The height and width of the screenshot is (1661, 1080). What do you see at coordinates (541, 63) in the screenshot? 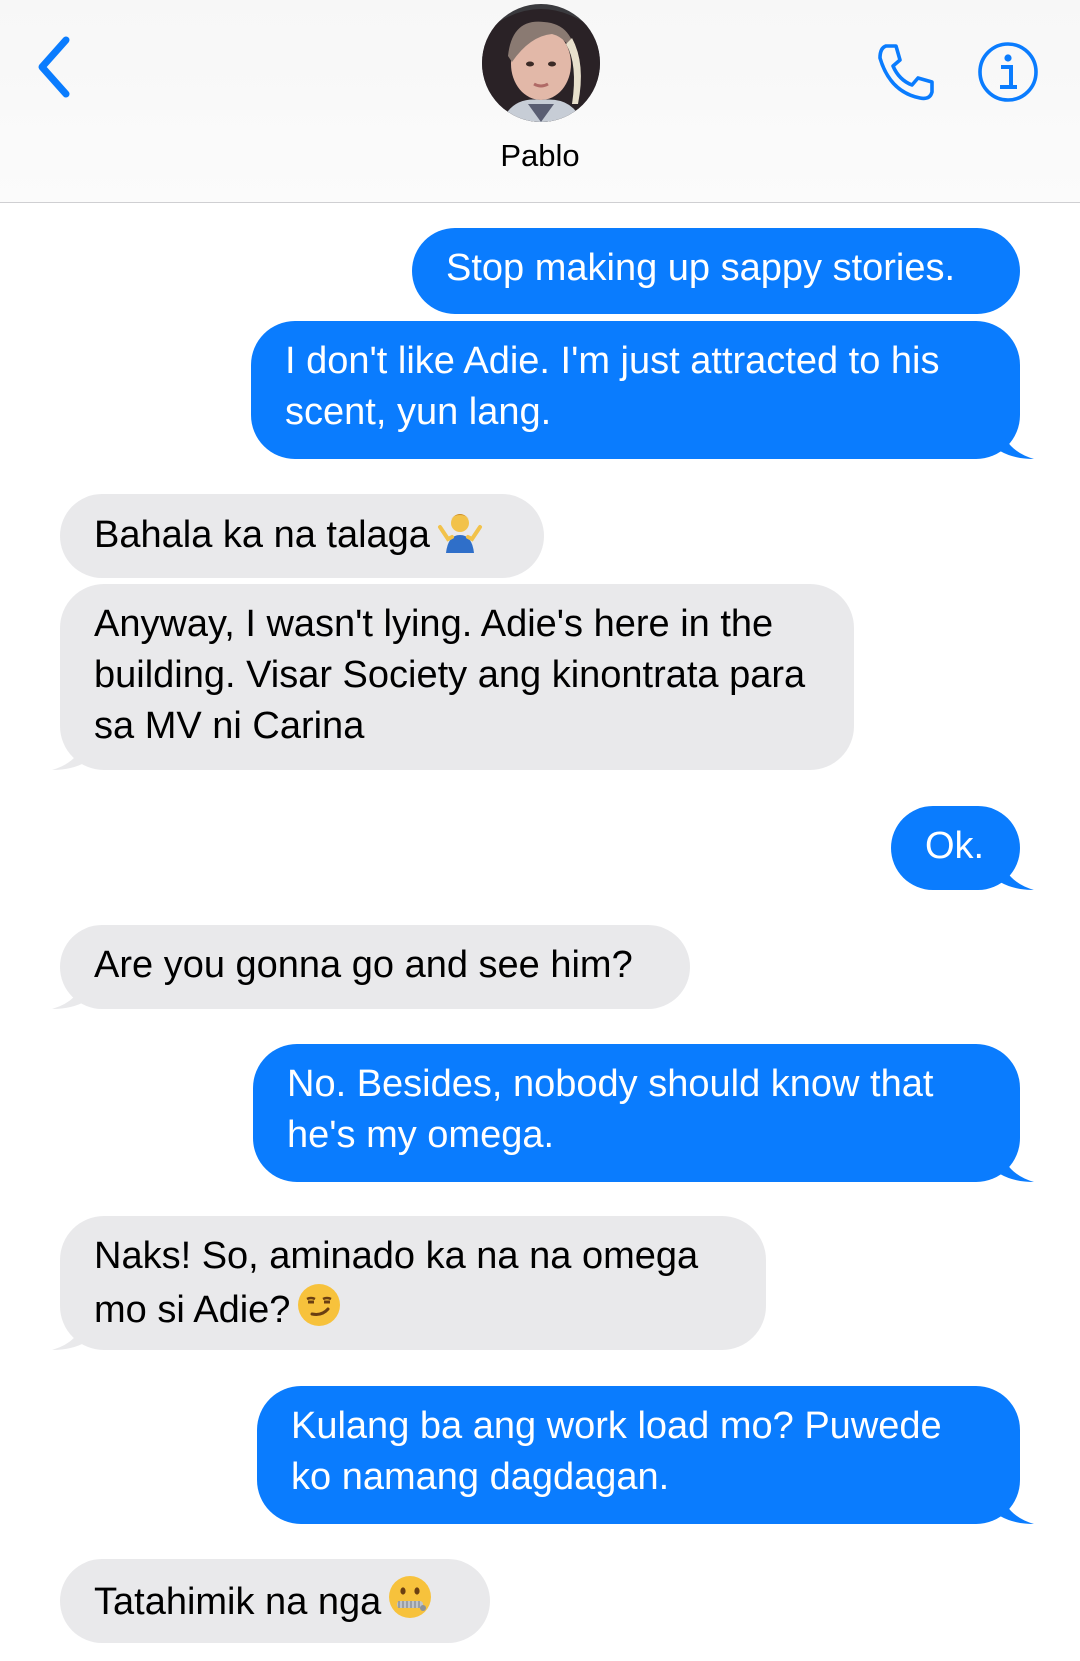
I see `avatar` at bounding box center [541, 63].